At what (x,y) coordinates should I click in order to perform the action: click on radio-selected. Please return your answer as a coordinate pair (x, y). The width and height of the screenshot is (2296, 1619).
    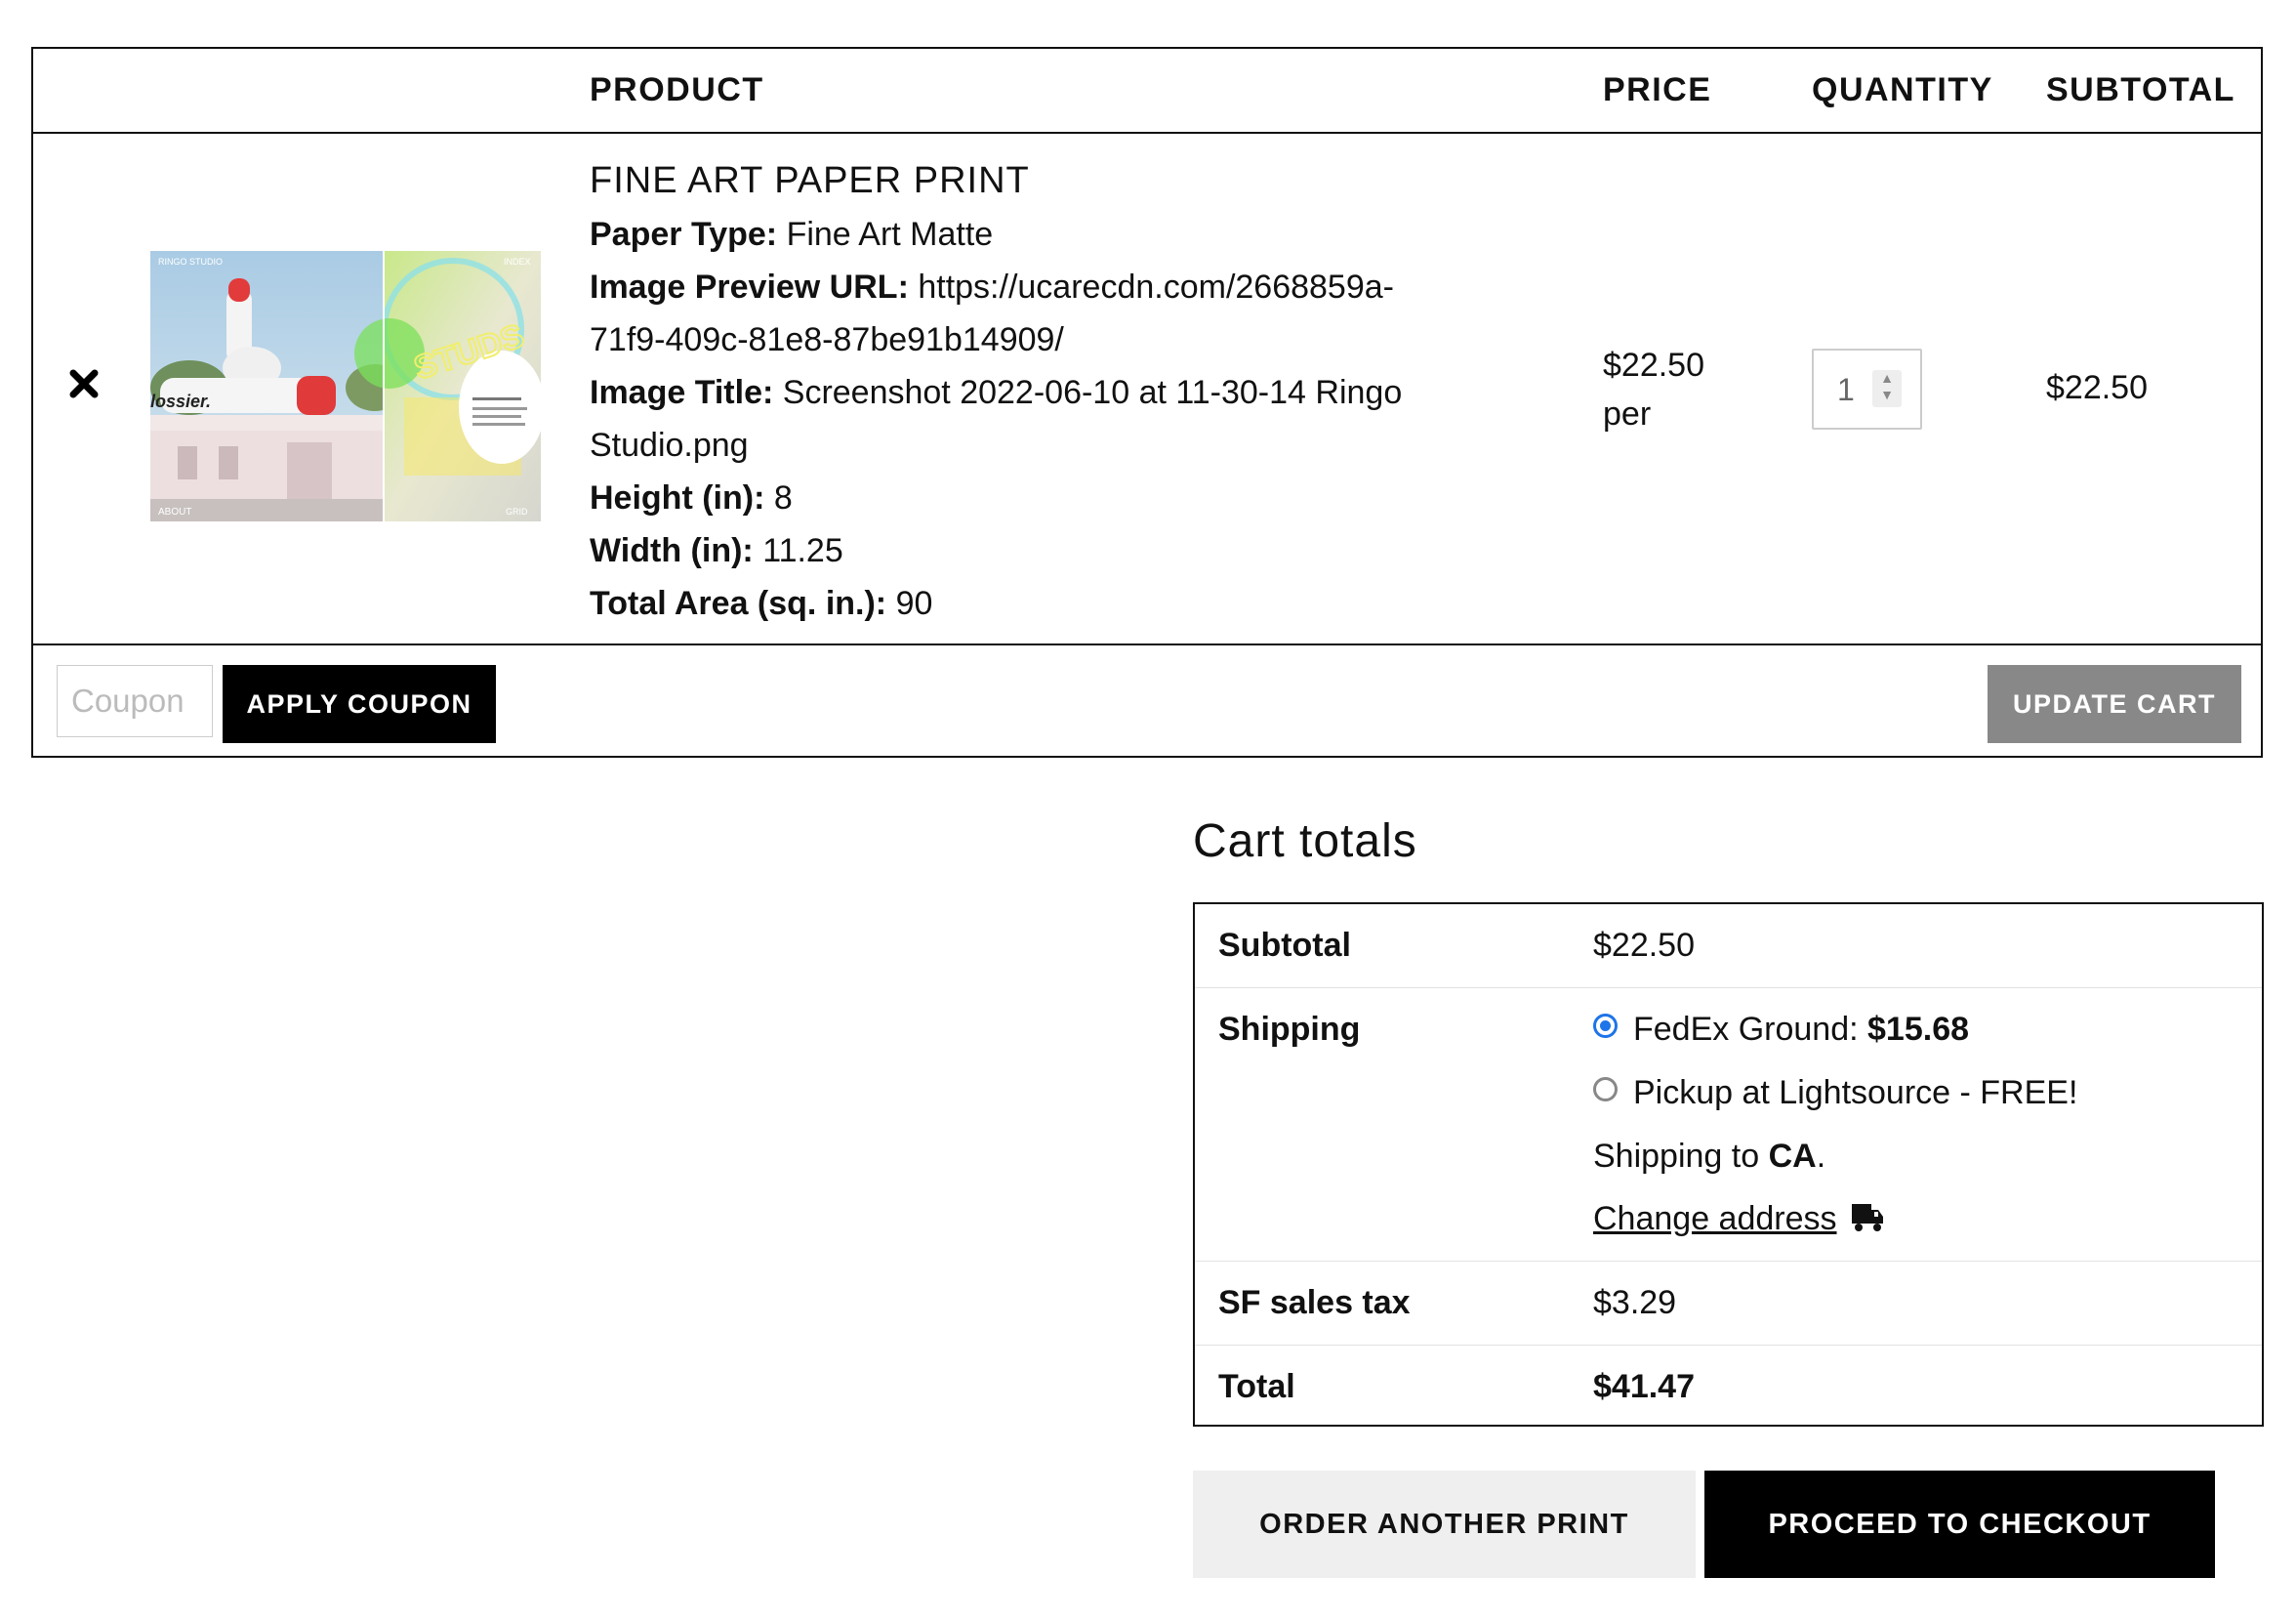
    Looking at the image, I should click on (1605, 1026).